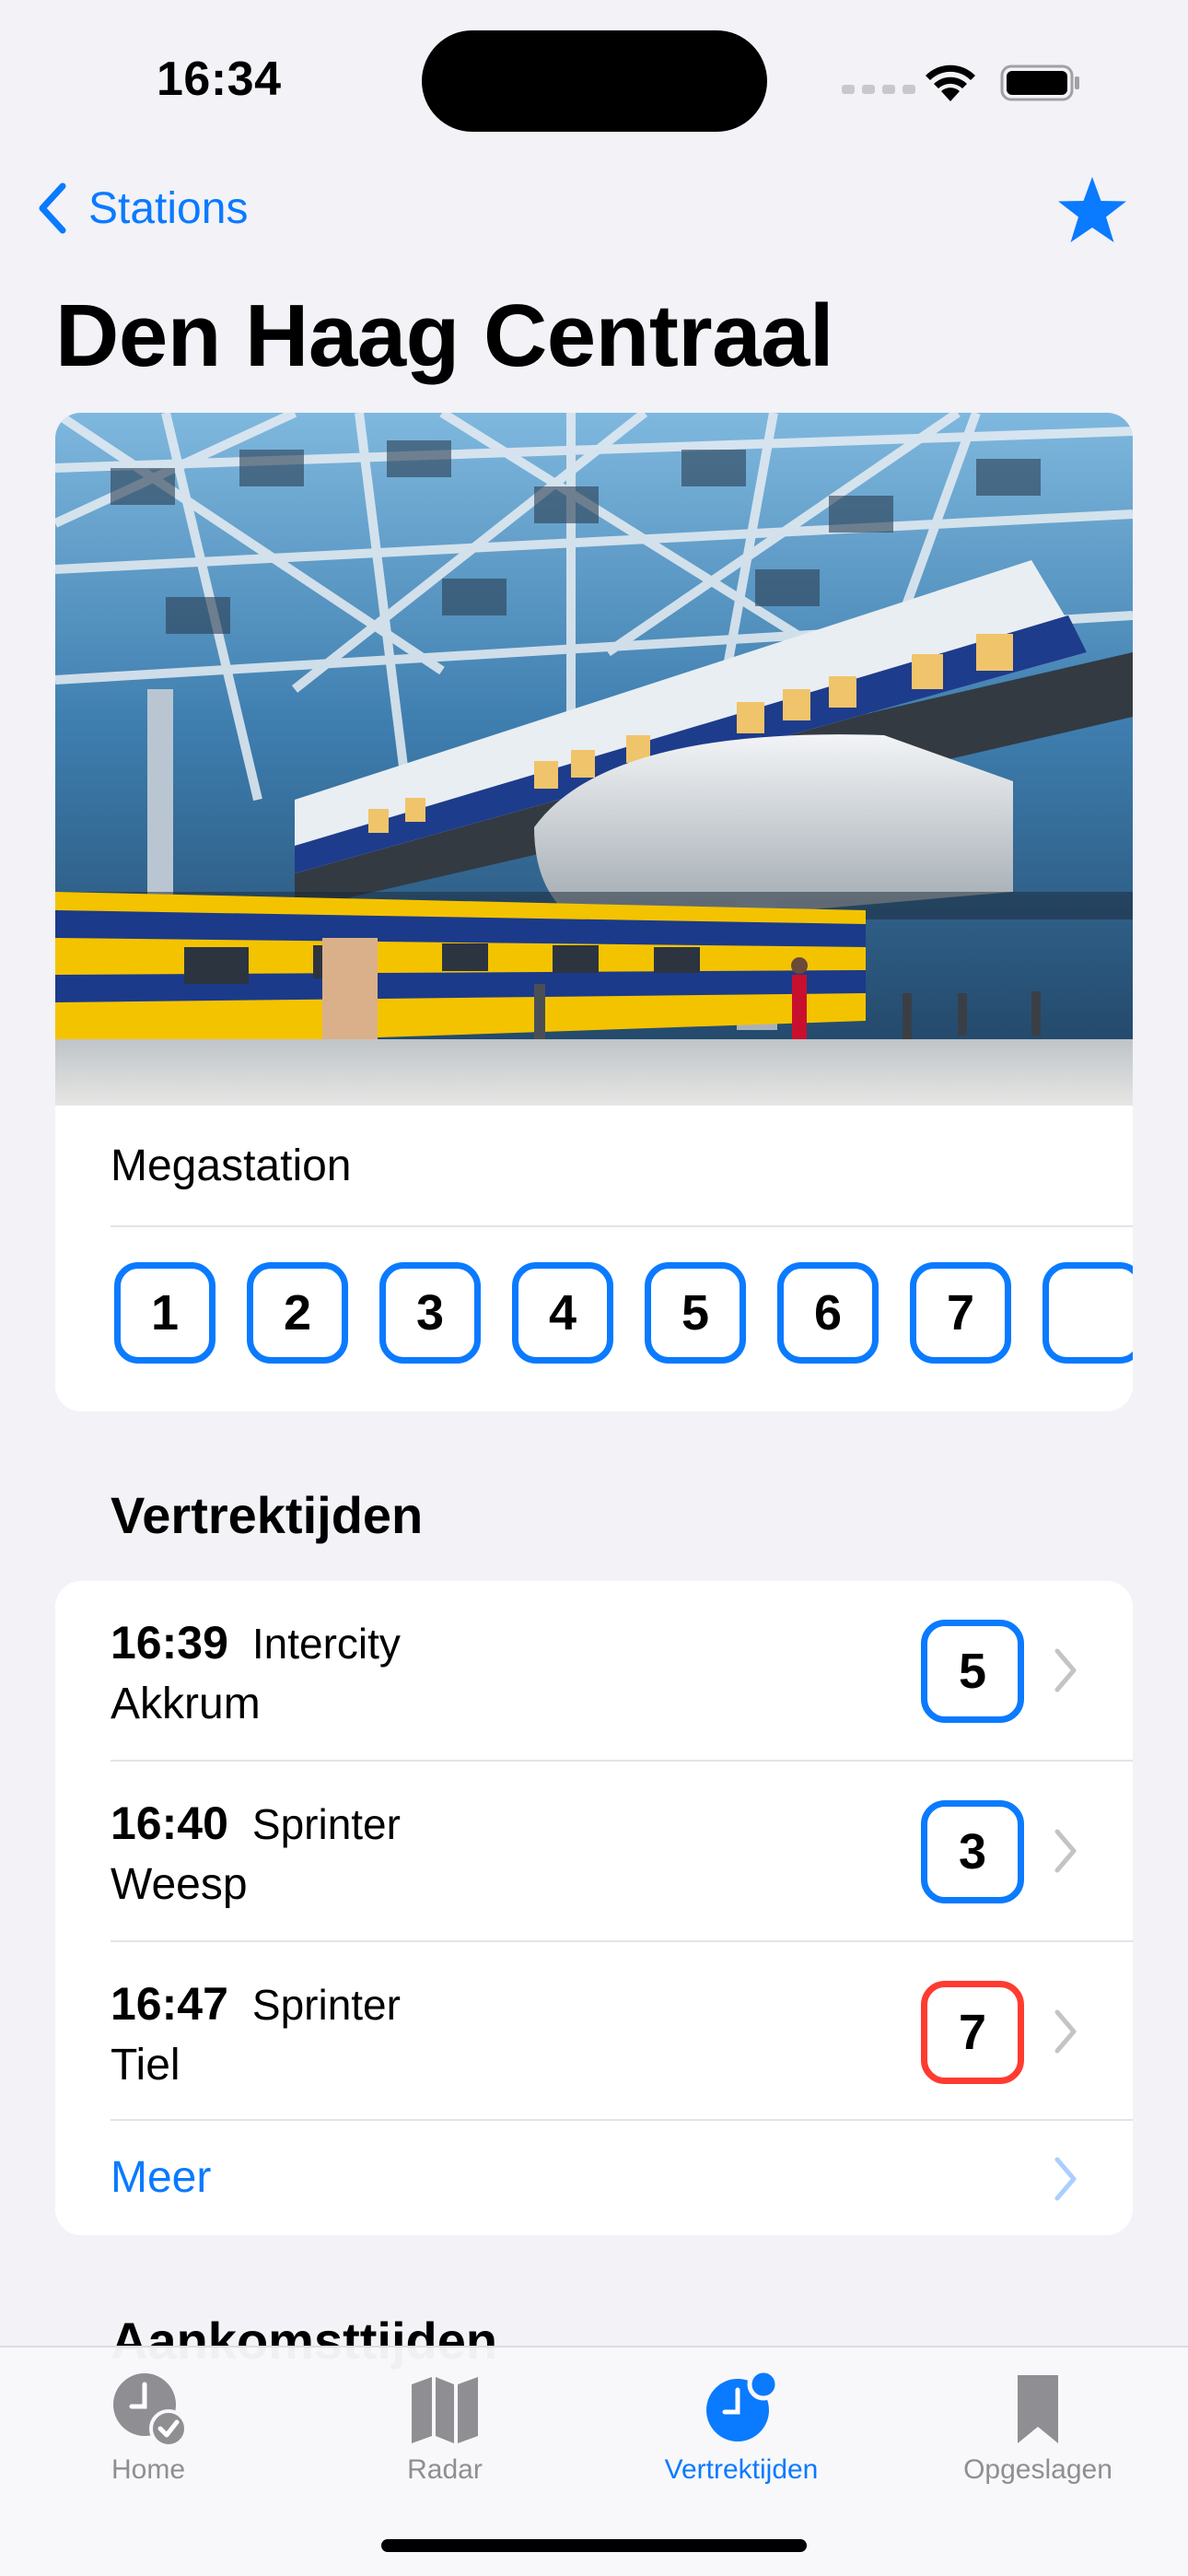 Image resolution: width=1188 pixels, height=2576 pixels. I want to click on home-indicator, so click(594, 2545).